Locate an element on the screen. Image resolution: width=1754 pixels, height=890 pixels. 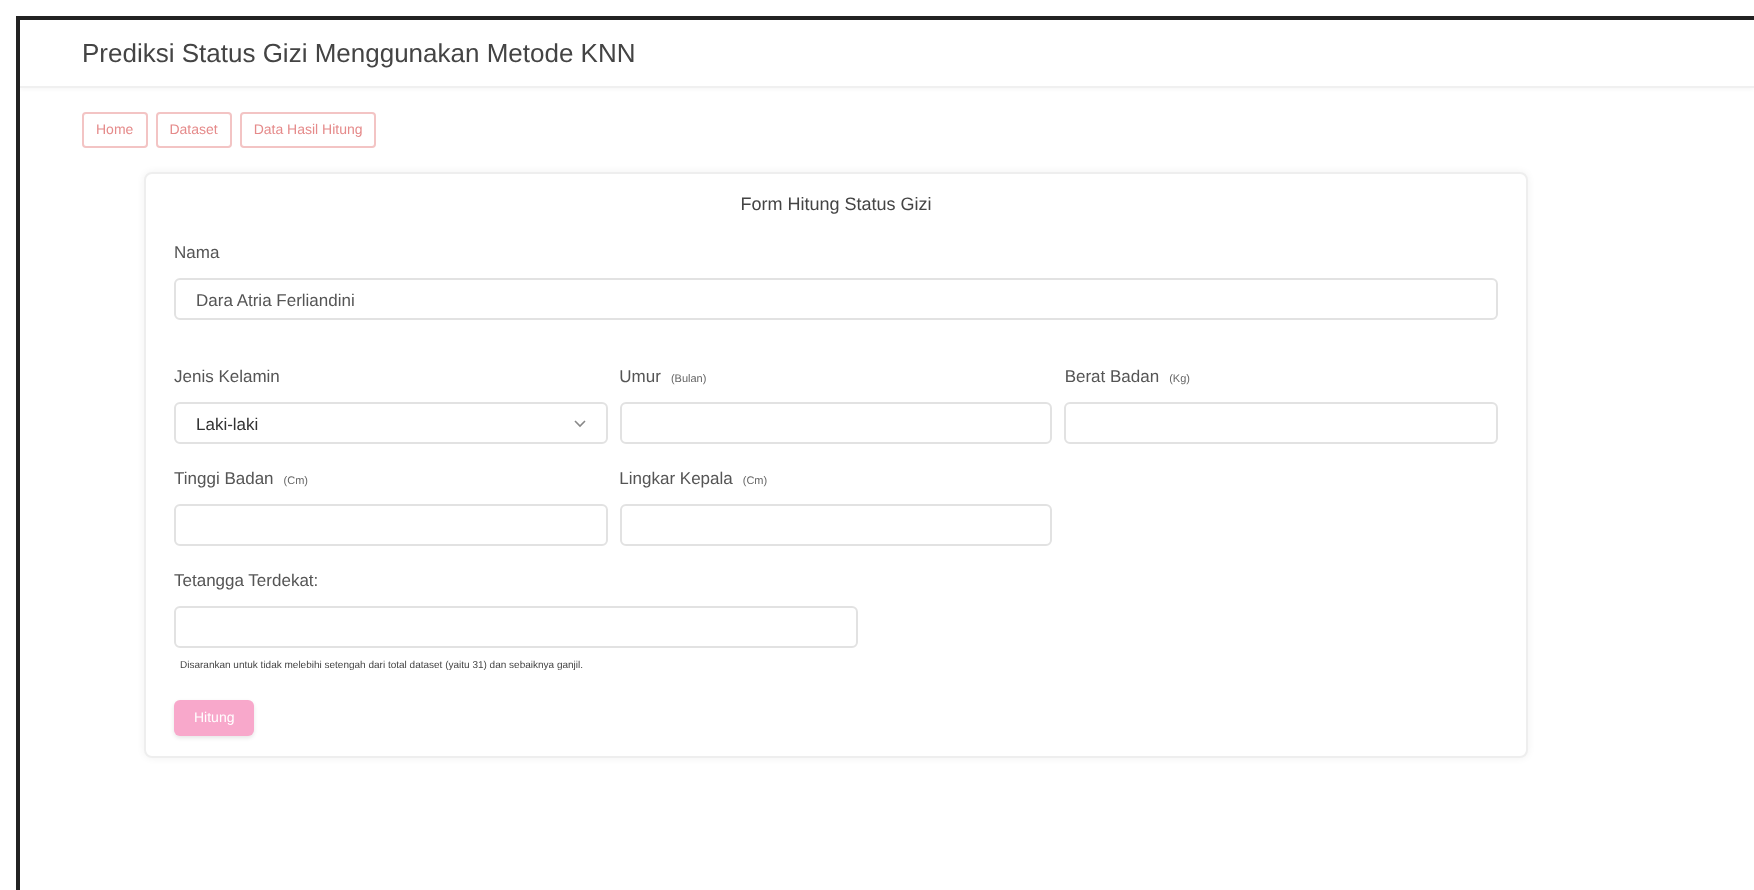
field-label: Umur is located at coordinates (640, 376).